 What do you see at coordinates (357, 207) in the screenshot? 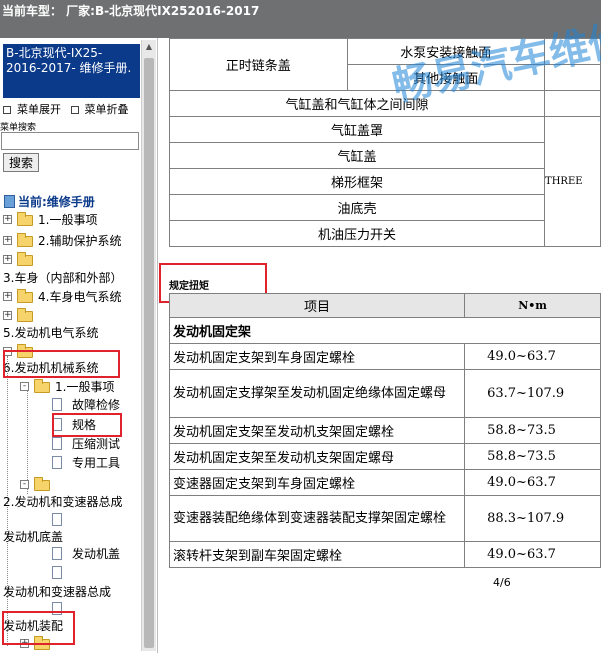
I see `table-cell: 油底壳` at bounding box center [357, 207].